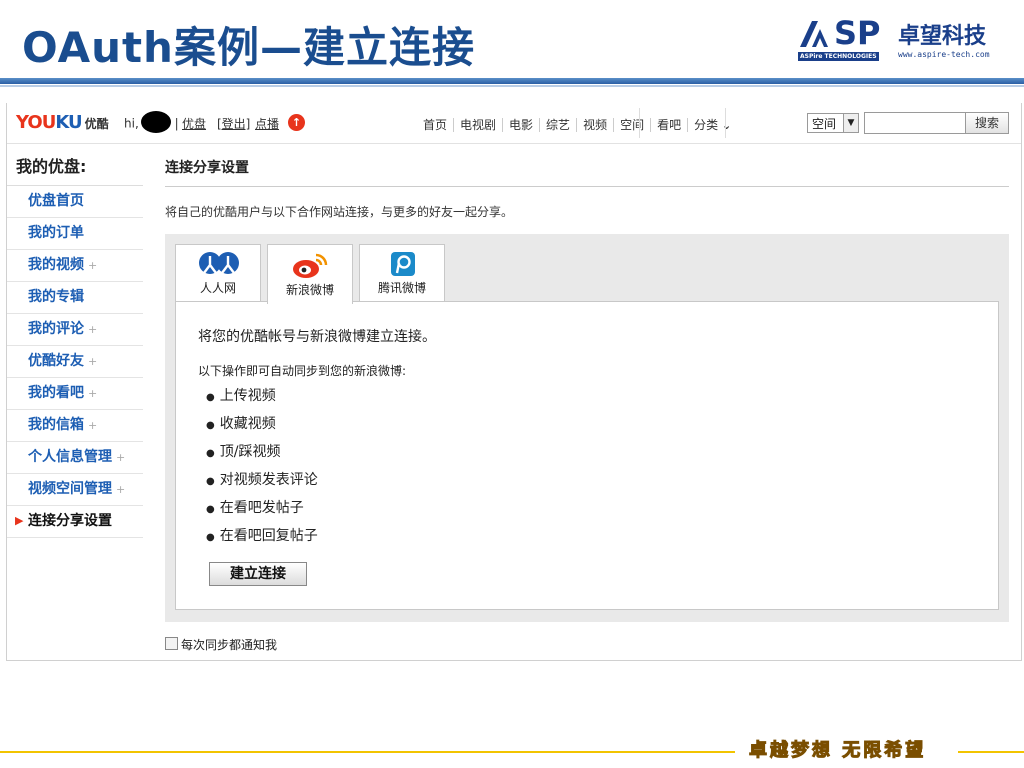  I want to click on greeting-text: hi,, so click(131, 123).